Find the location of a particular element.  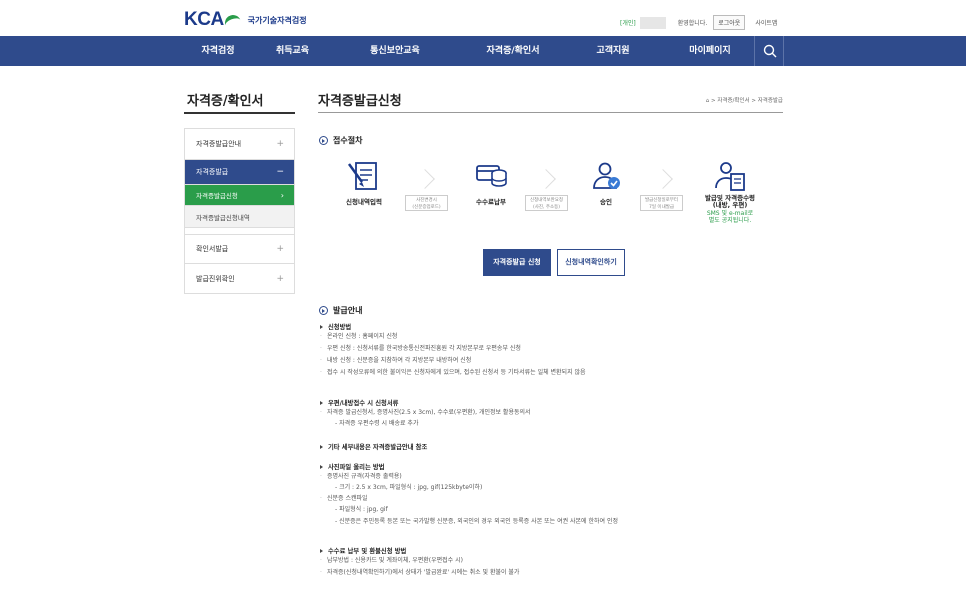

list-item: 온라인 신청 : 홈페이지 신청 is located at coordinates (453, 337).